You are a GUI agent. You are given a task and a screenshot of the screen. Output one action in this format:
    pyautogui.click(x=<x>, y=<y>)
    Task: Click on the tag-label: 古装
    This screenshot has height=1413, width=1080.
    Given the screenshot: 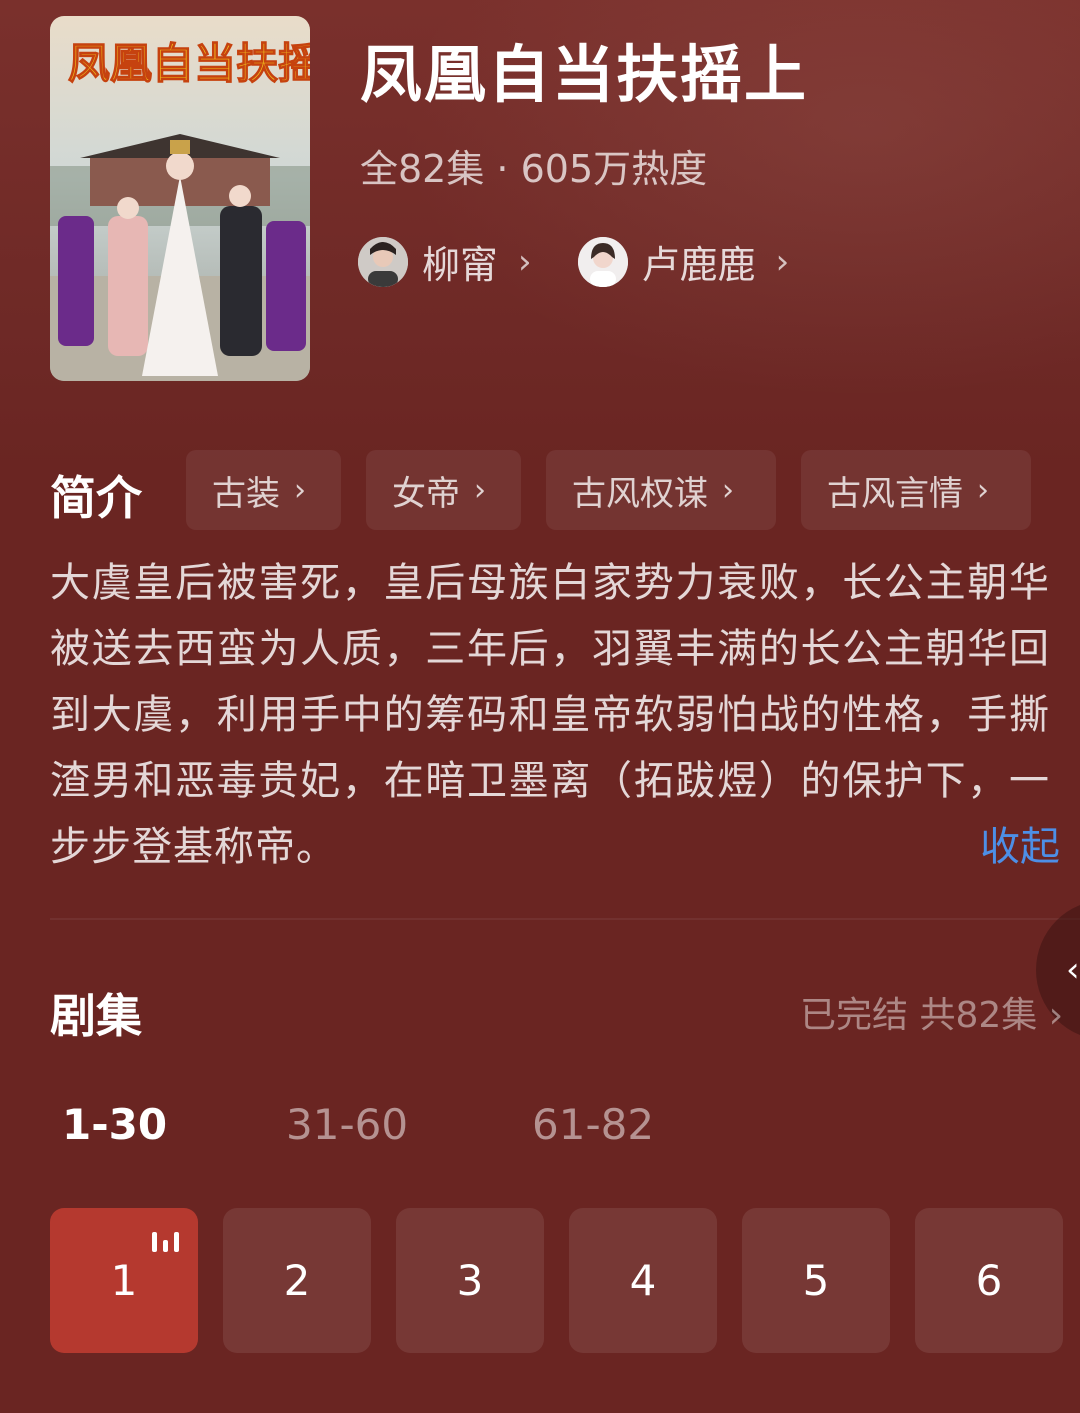 What is the action you would take?
    pyautogui.click(x=246, y=493)
    